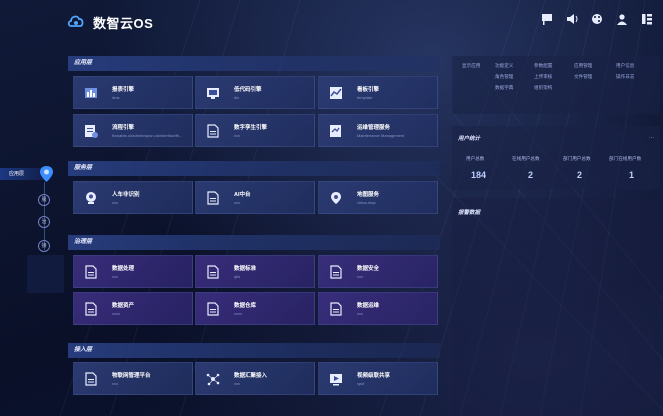  I want to click on quick-links-title: 显示应用, so click(471, 65).